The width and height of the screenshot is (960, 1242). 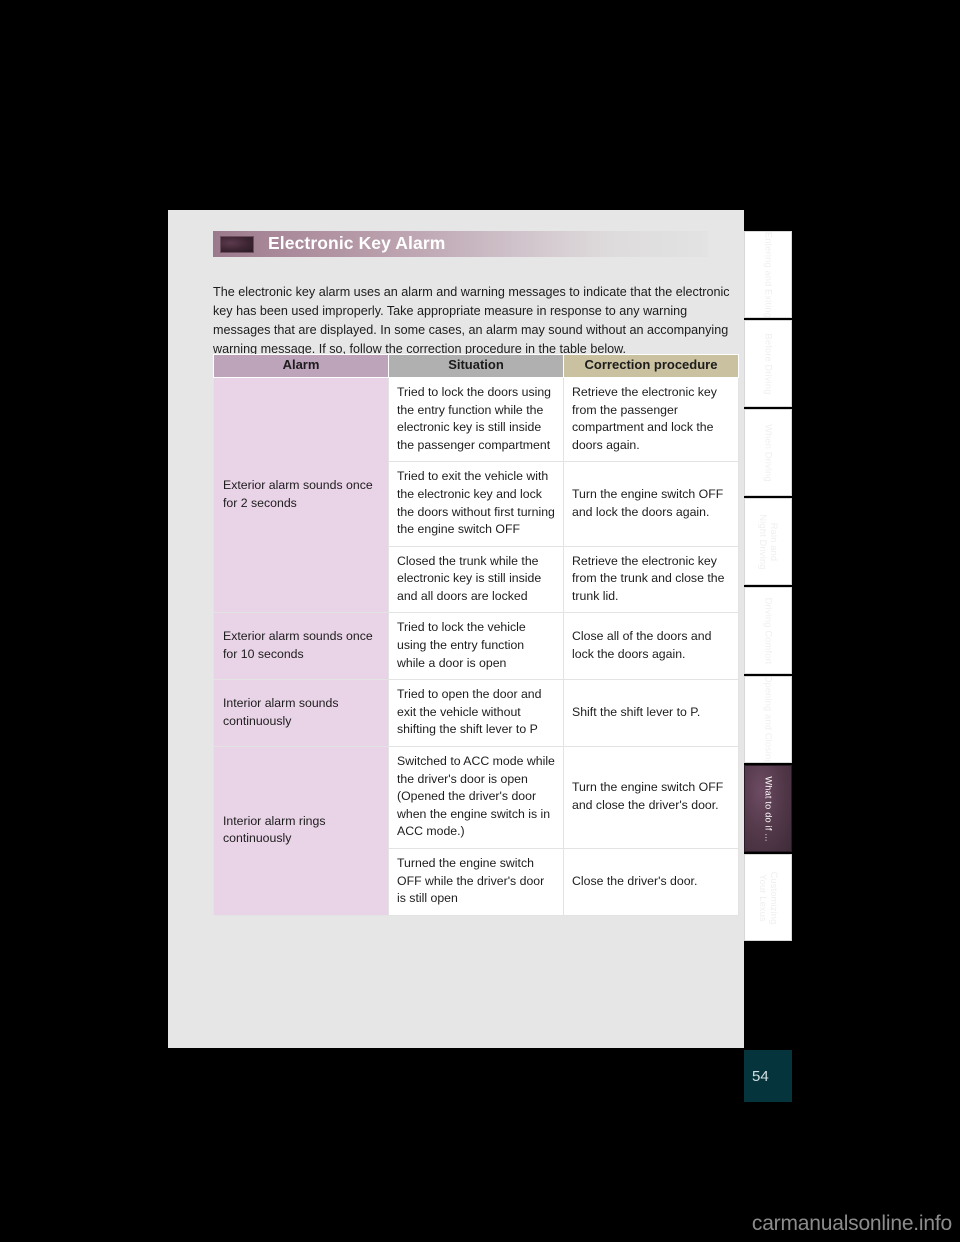 I want to click on cell-alarm: Interior alarm sounds continuously, so click(x=301, y=713).